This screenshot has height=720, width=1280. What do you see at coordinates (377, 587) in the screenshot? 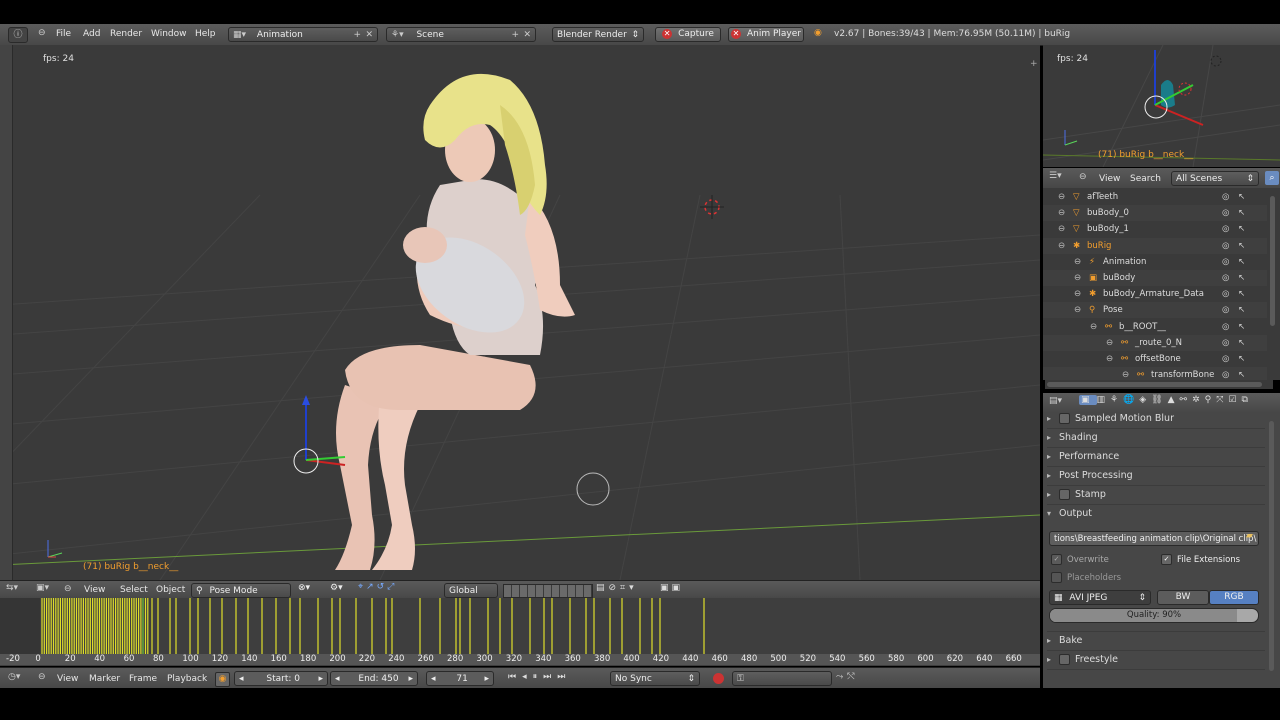
I see `manipulator-toggles: ⌖↗↺⤢` at bounding box center [377, 587].